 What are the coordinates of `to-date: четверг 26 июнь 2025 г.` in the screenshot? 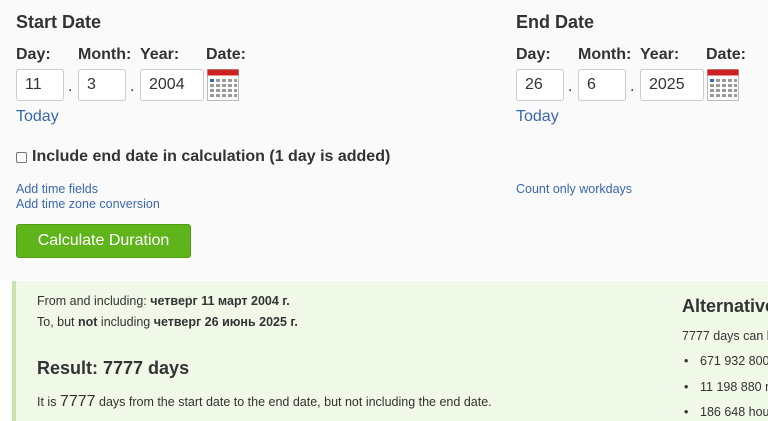 It's located at (225, 322).